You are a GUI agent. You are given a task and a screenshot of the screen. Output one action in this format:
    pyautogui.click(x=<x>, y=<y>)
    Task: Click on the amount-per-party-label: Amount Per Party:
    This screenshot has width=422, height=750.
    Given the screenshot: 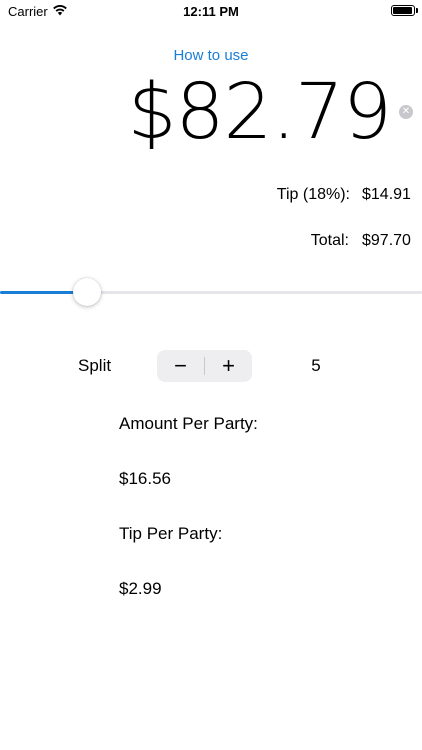 What is the action you would take?
    pyautogui.click(x=188, y=423)
    